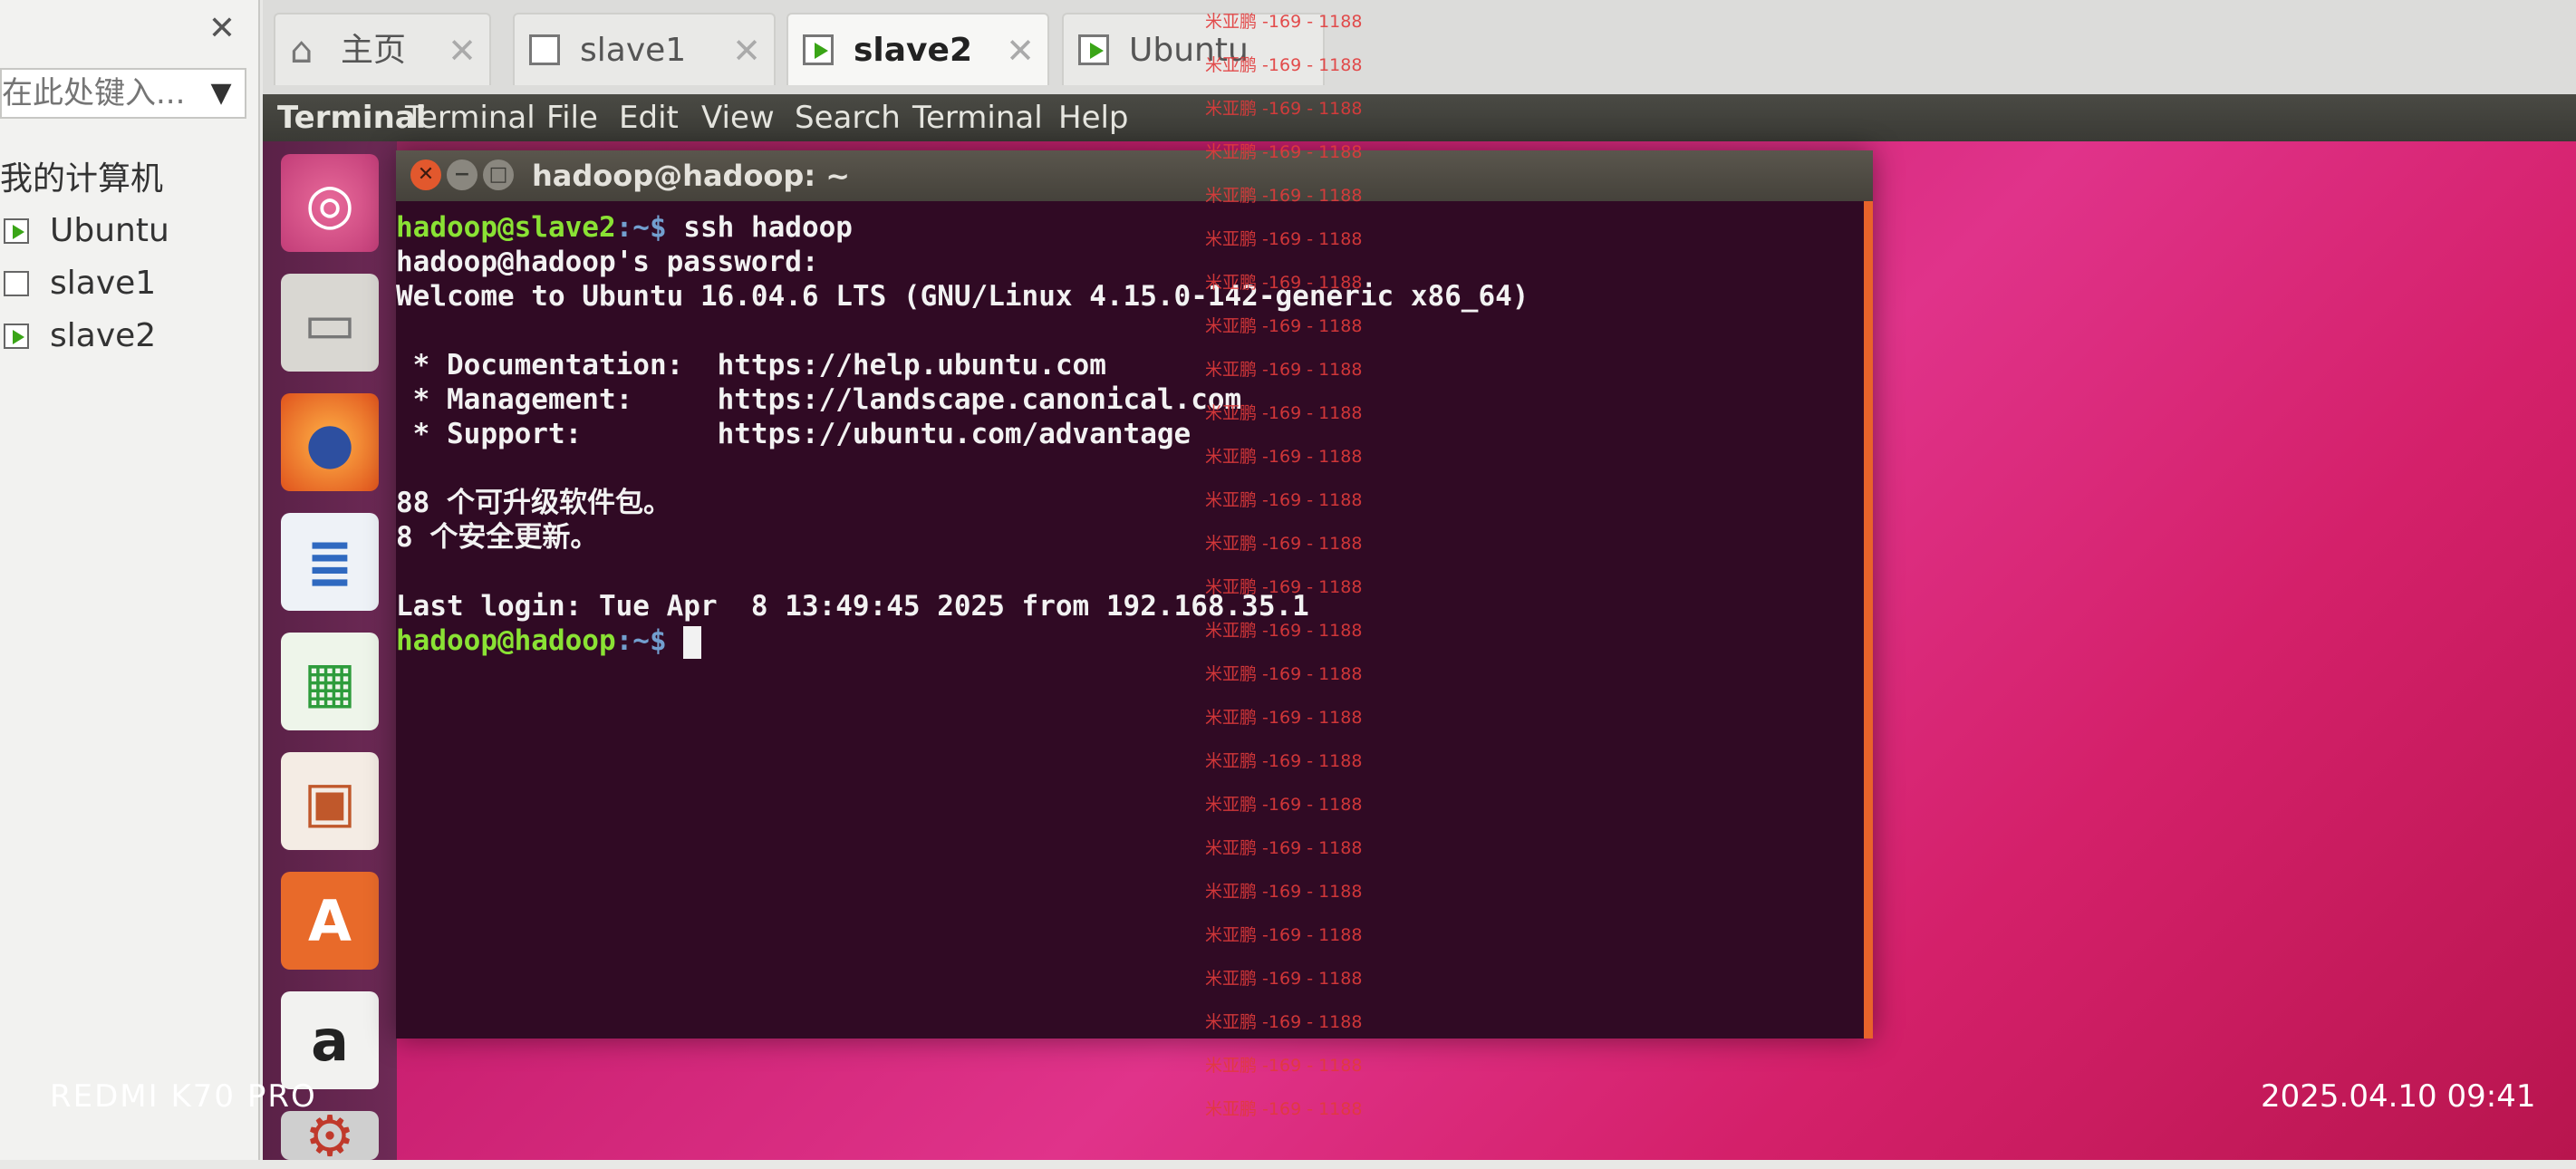 The width and height of the screenshot is (2576, 1169). Describe the element at coordinates (470, 117) in the screenshot. I see `menu-terminal: Terminal` at that location.